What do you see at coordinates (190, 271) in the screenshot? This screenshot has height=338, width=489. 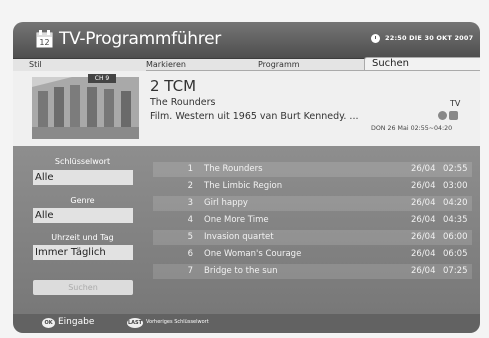 I see `result-number: 7` at bounding box center [190, 271].